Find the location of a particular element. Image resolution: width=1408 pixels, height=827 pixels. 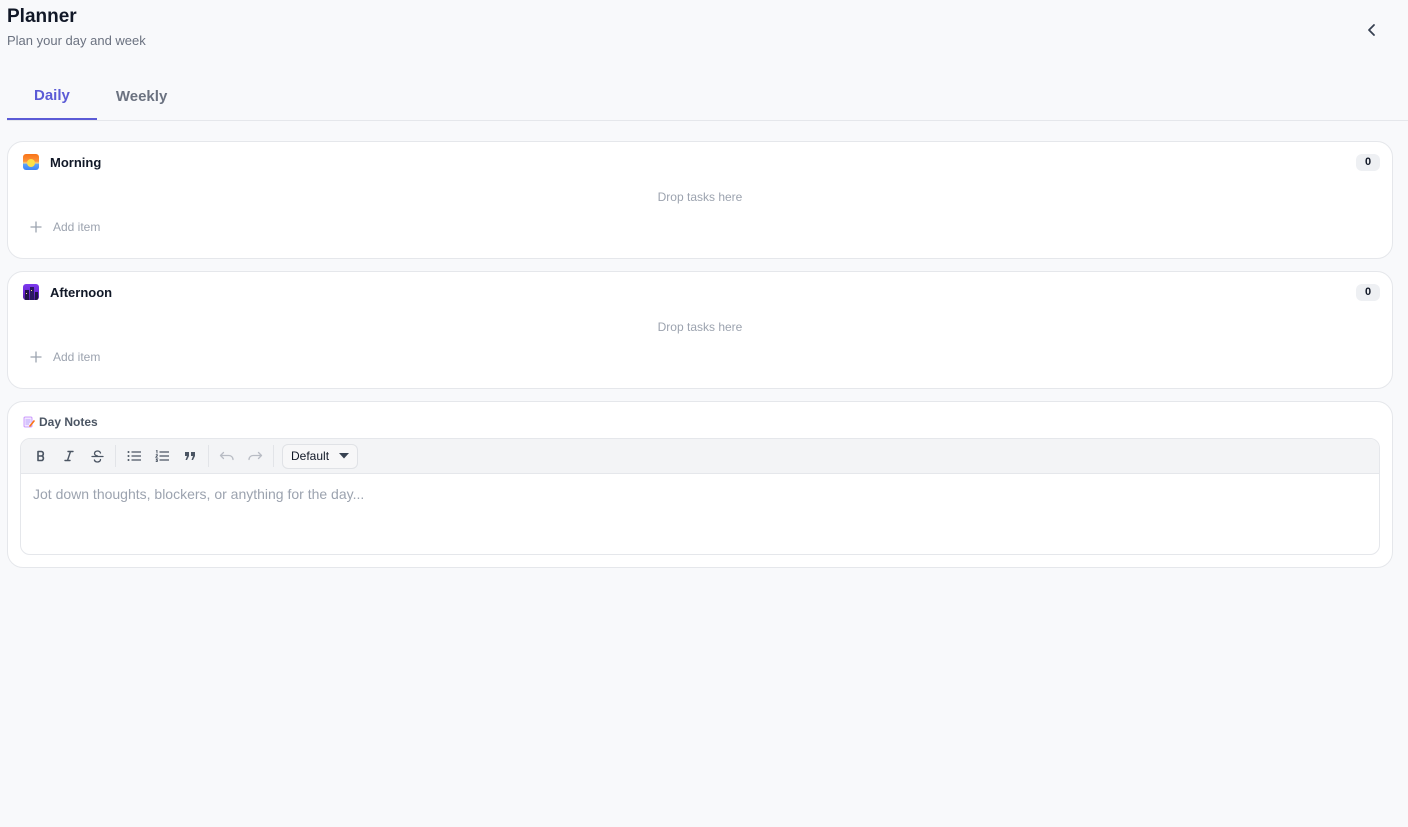

undo-button is located at coordinates (227, 456).